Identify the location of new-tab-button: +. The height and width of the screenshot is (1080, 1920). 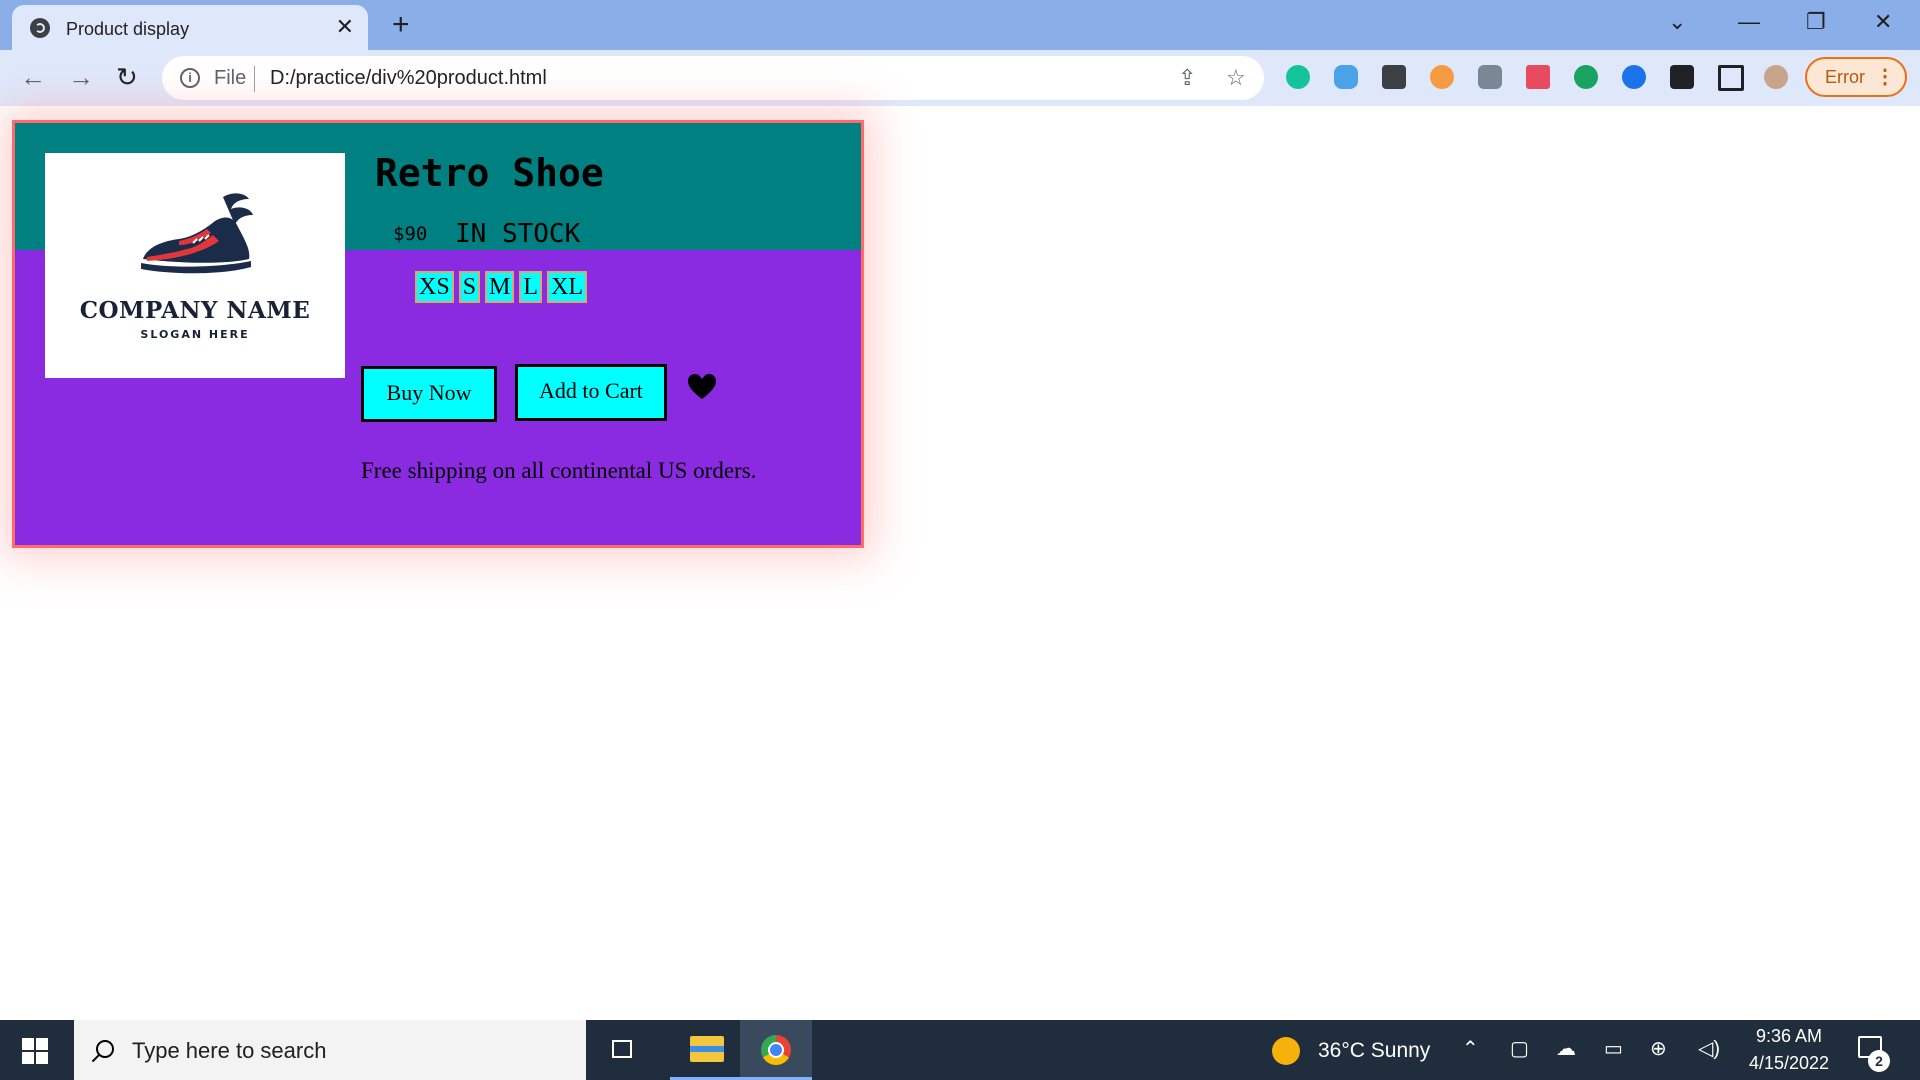
(401, 25).